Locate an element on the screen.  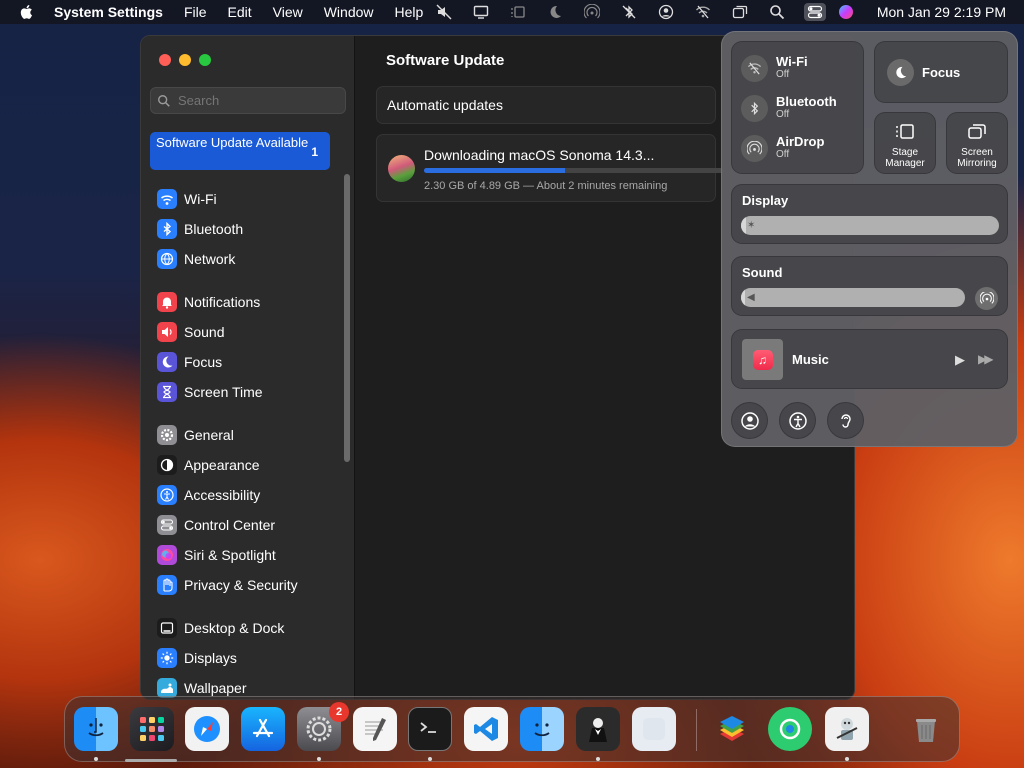
display-icon is located at coordinates (481, 12).